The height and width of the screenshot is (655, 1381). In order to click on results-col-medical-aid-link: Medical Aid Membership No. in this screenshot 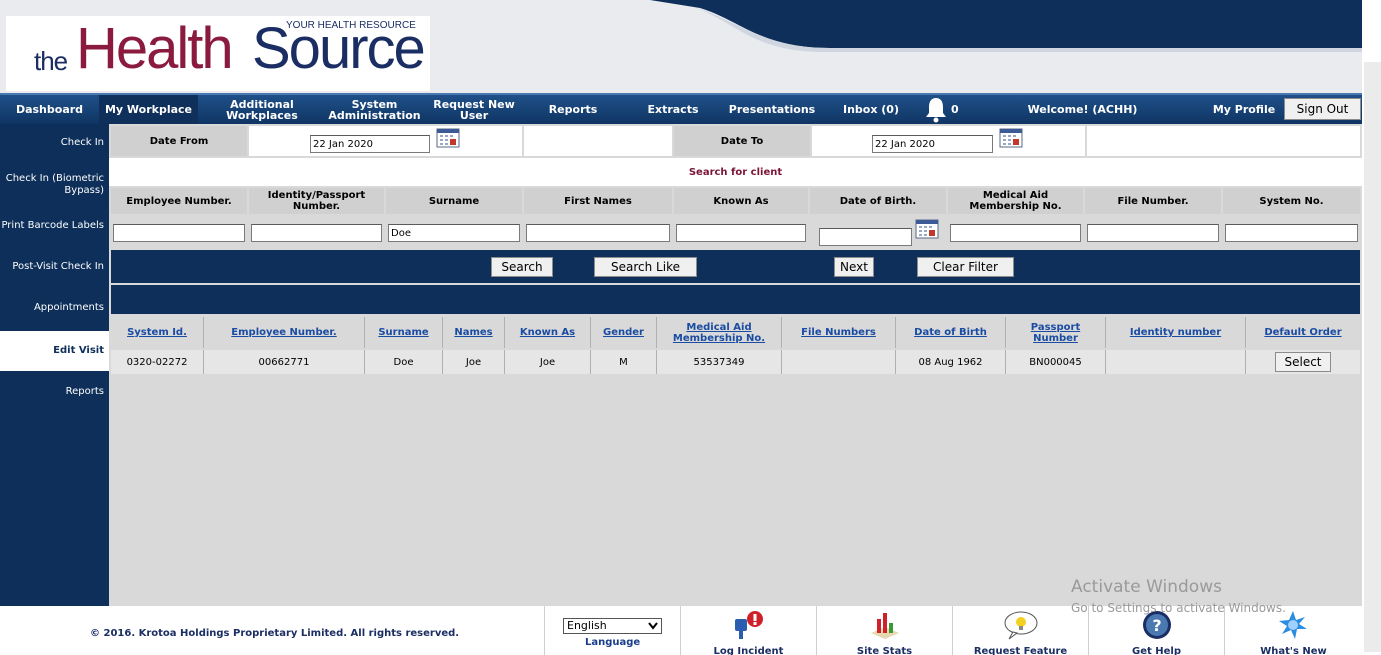, I will do `click(719, 333)`.